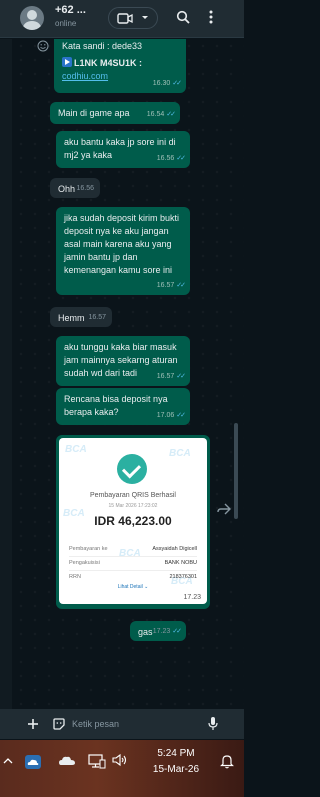 The height and width of the screenshot is (797, 320). Describe the element at coordinates (33, 762) in the screenshot. I see `onedrive-cloud-icon` at that location.